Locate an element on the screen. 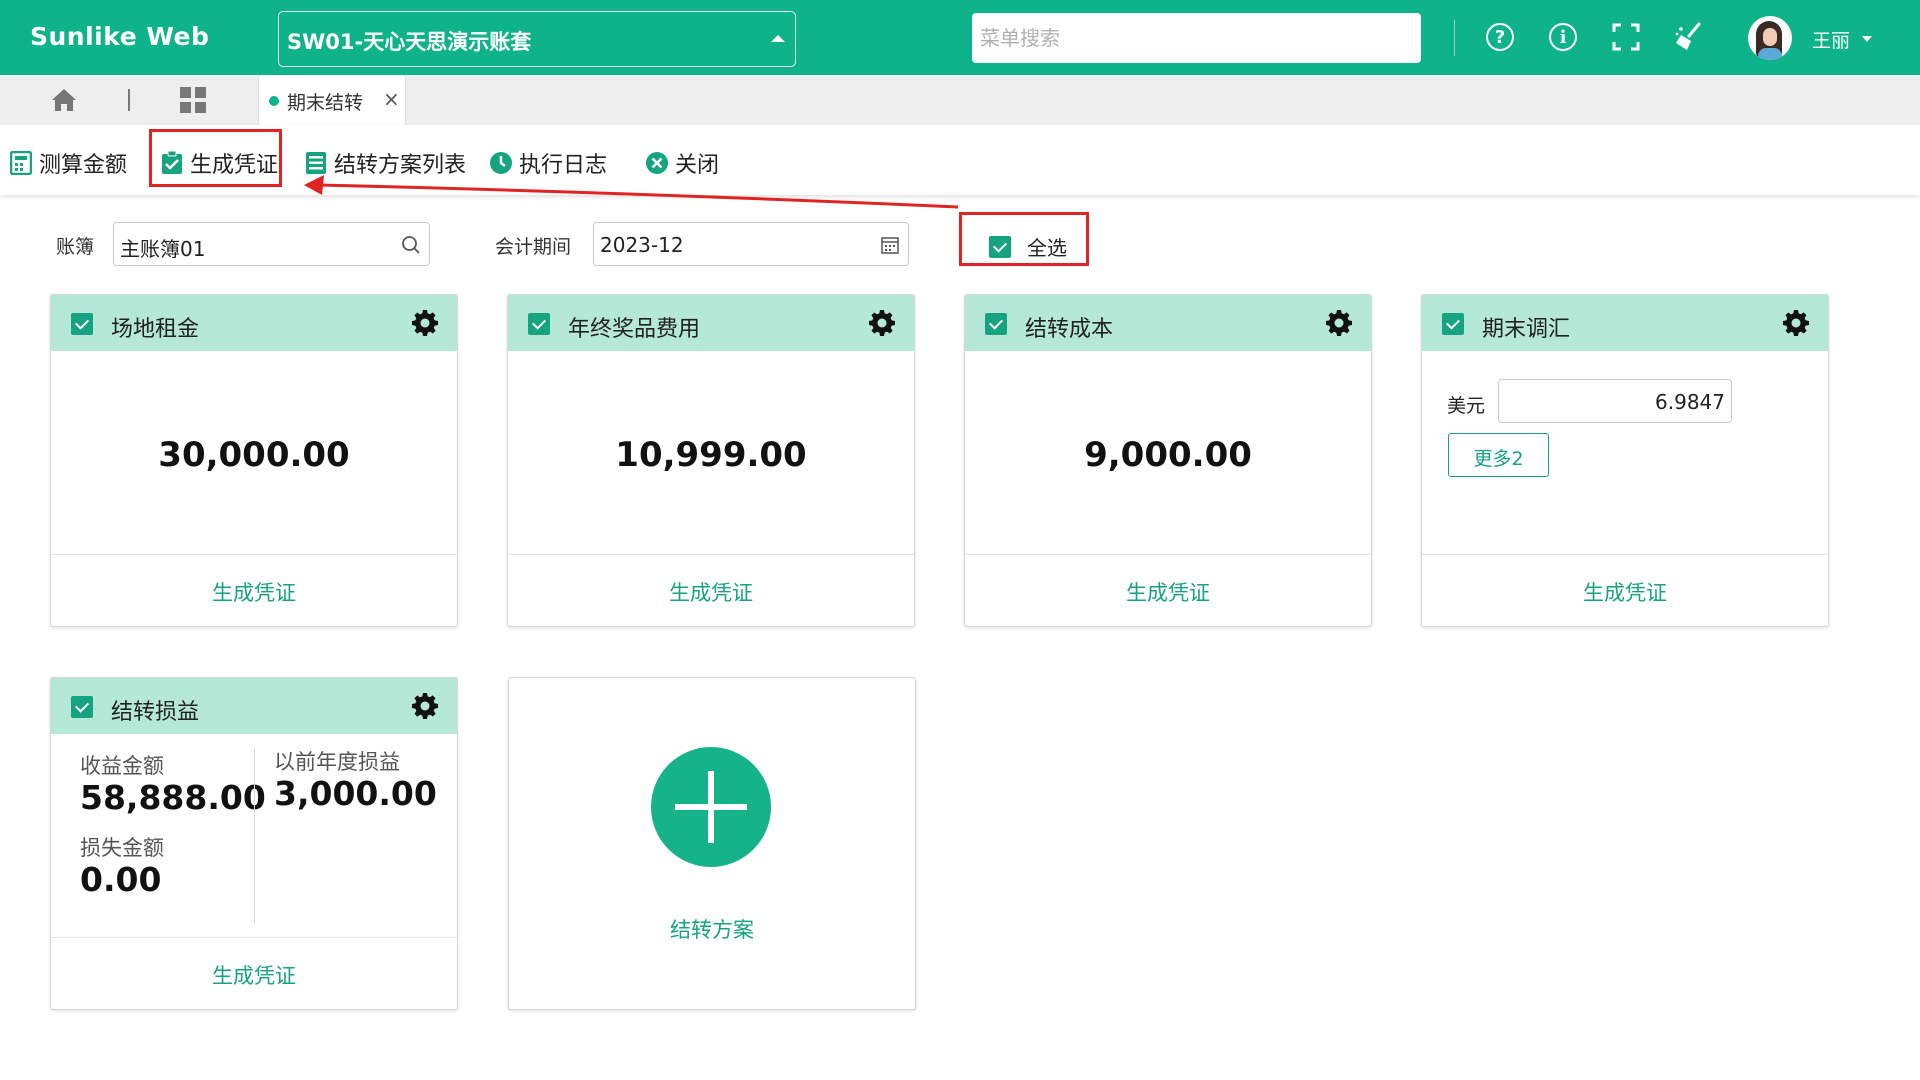 This screenshot has width=1920, height=1080. tab-separator is located at coordinates (129, 100).